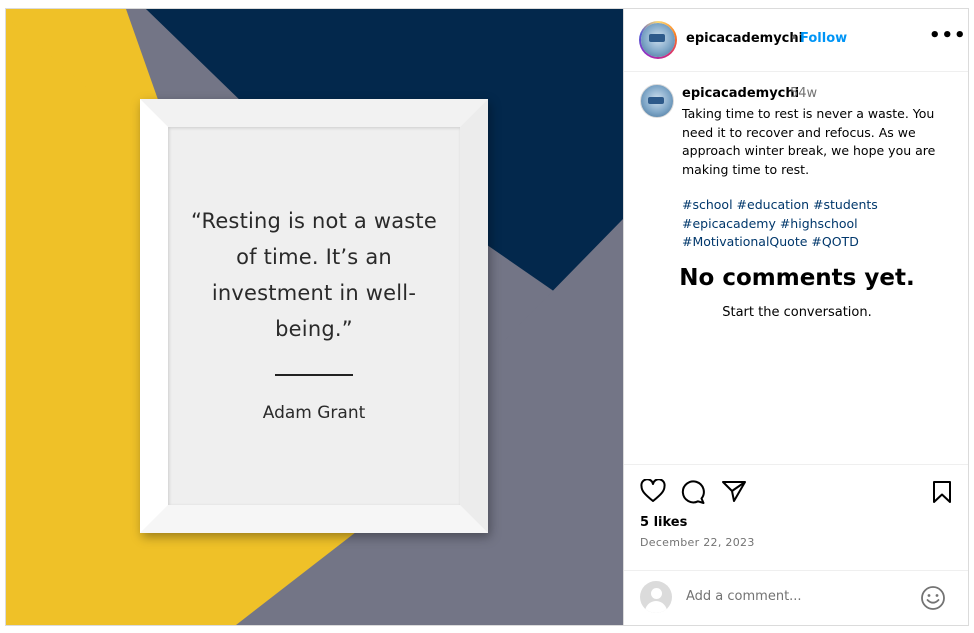  I want to click on header-username: epicacademychi, so click(744, 38).